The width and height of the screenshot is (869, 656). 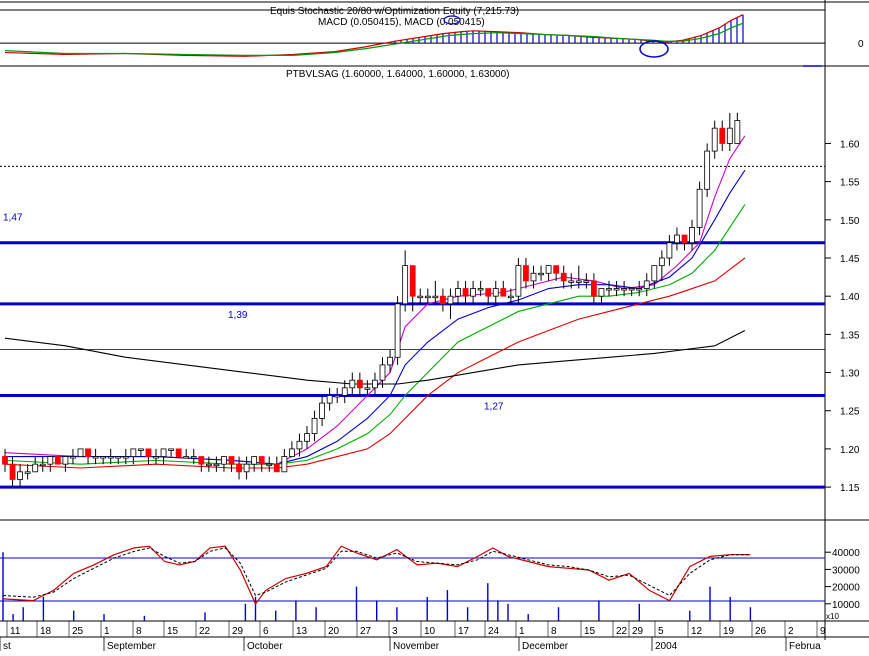 I want to click on day-label: 2, so click(x=791, y=631).